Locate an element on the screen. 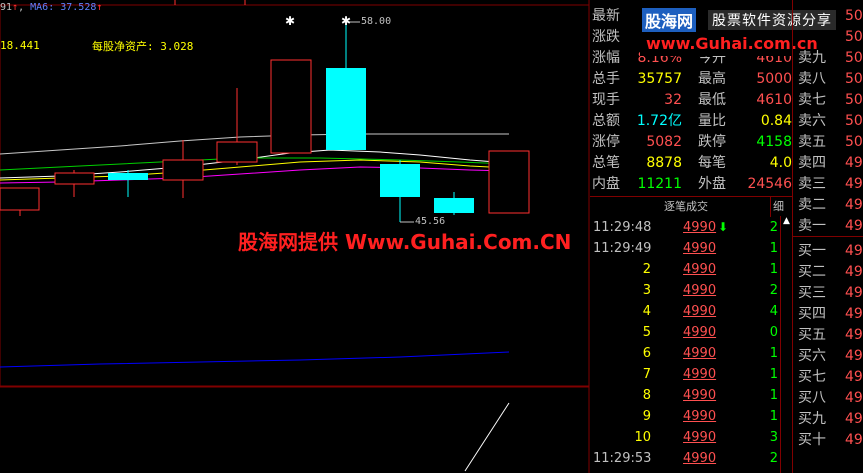  quote-label: 跌停 is located at coordinates (712, 142).